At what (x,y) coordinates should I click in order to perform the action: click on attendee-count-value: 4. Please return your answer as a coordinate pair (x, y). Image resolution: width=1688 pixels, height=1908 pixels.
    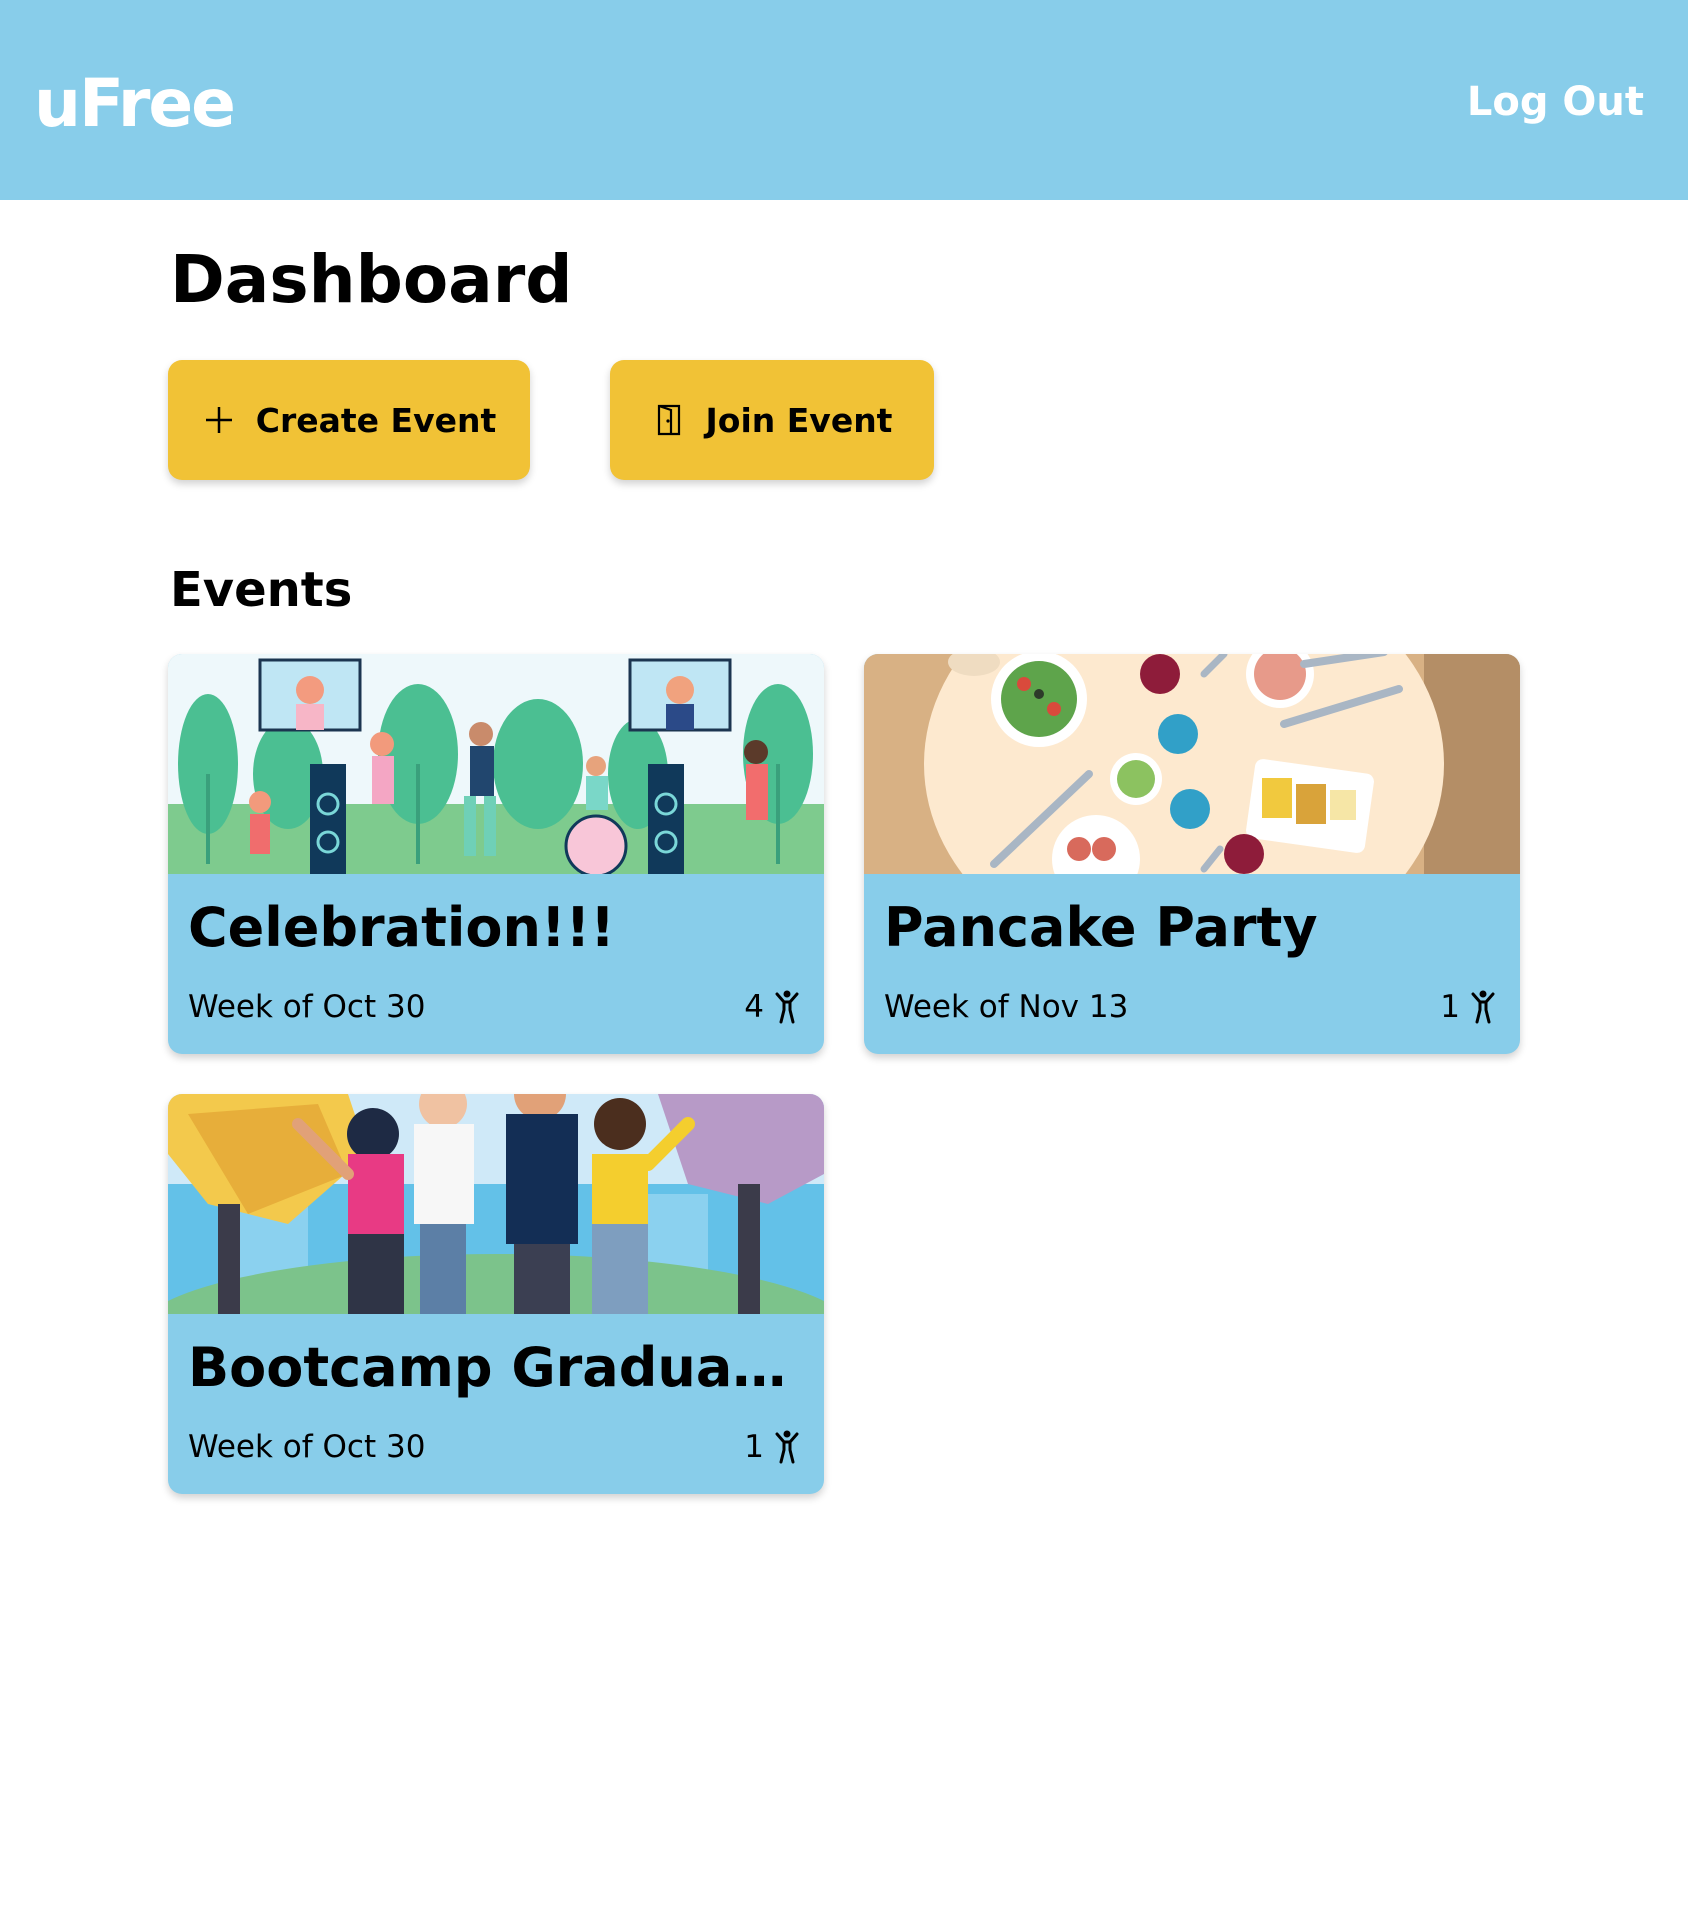
    Looking at the image, I should click on (754, 1007).